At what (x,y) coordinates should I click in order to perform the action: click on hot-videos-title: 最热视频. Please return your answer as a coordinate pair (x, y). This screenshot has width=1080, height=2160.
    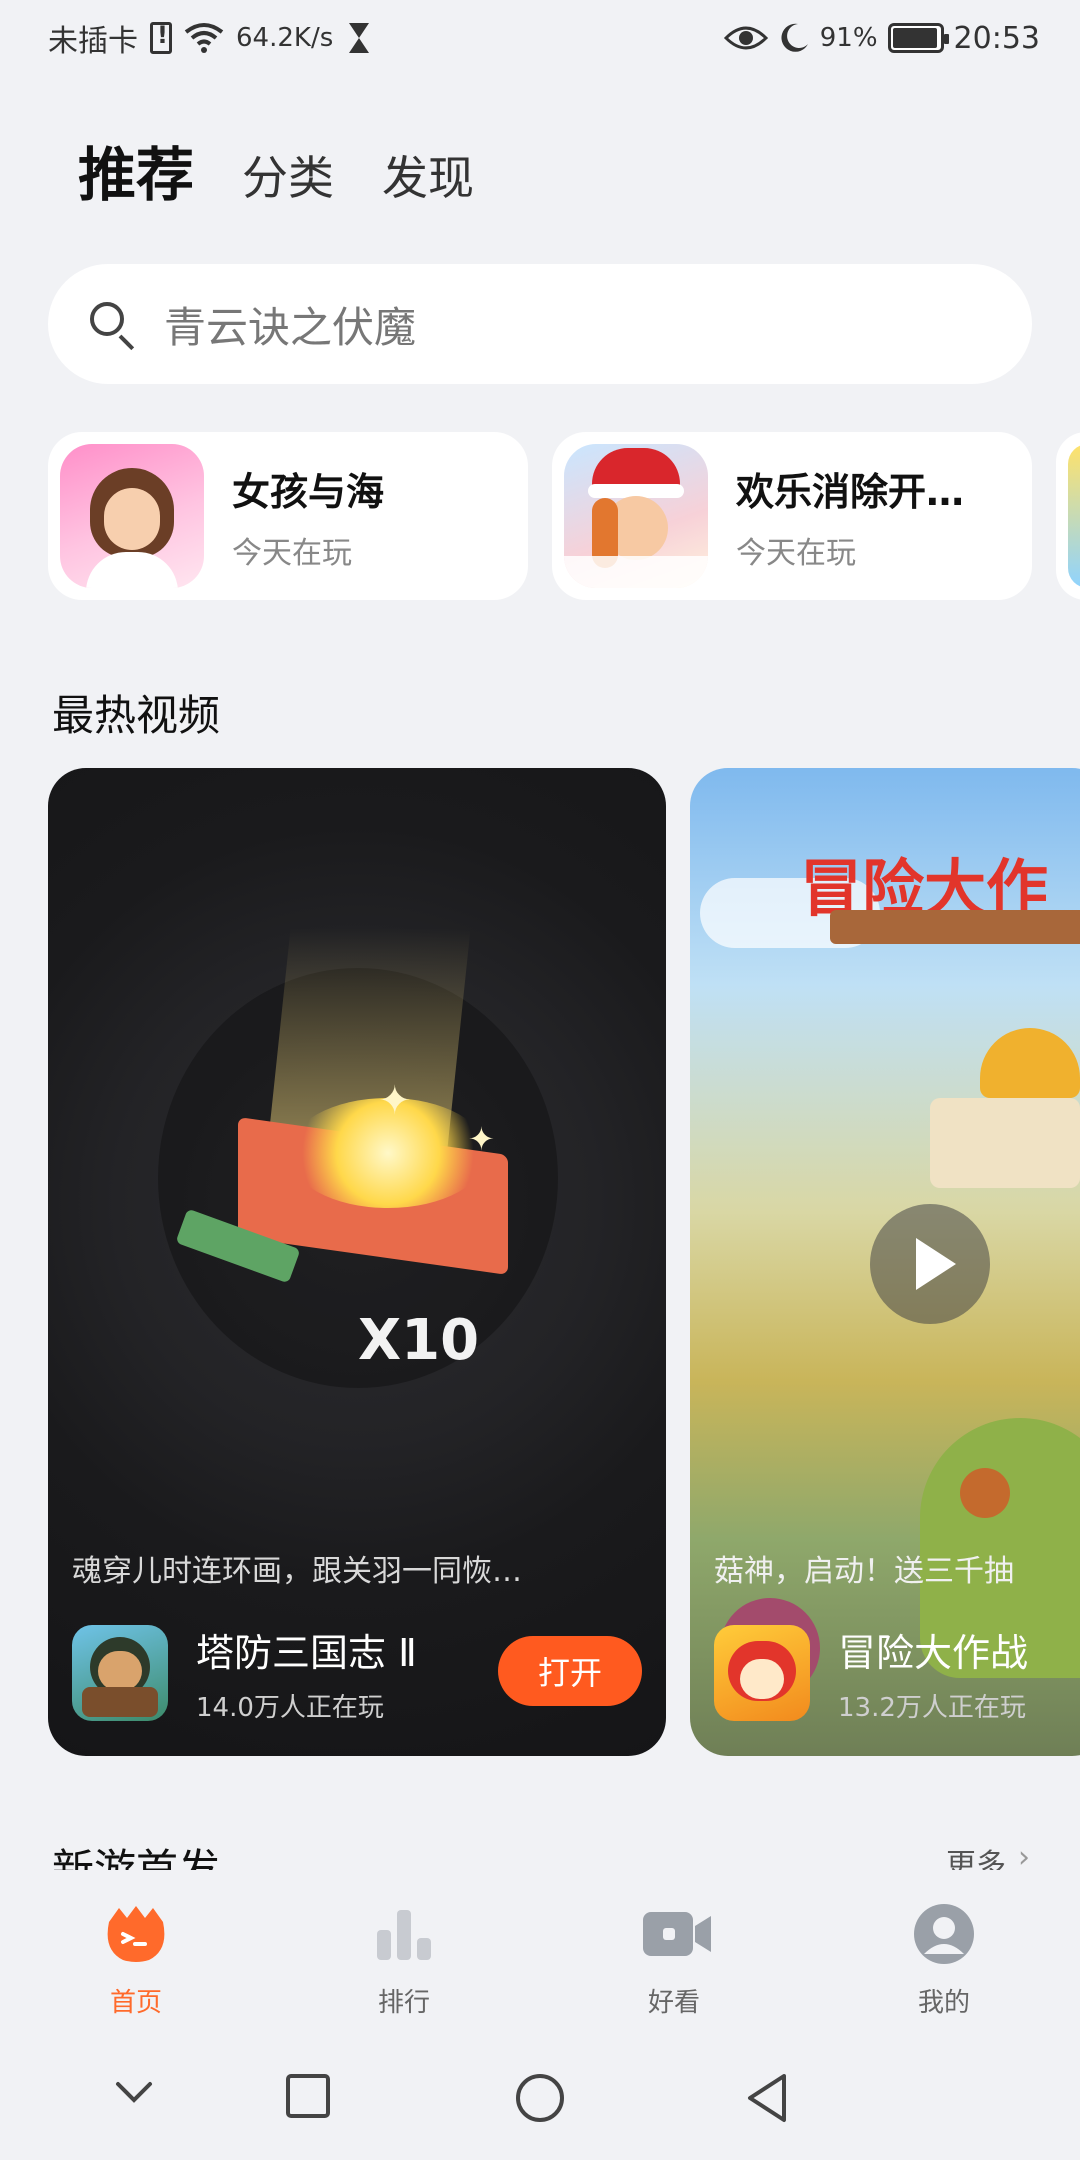
    Looking at the image, I should click on (136, 715).